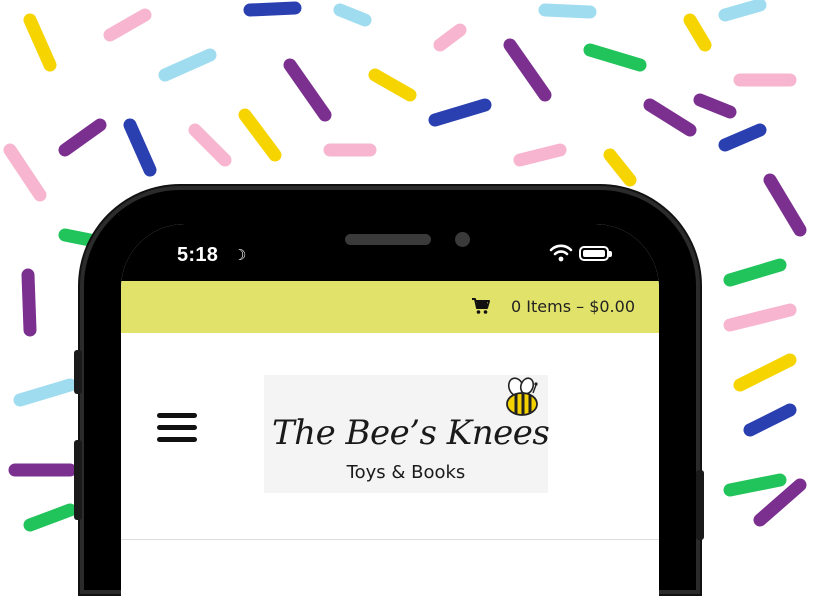 This screenshot has width=816, height=604. I want to click on phone-notch, so click(391, 245).